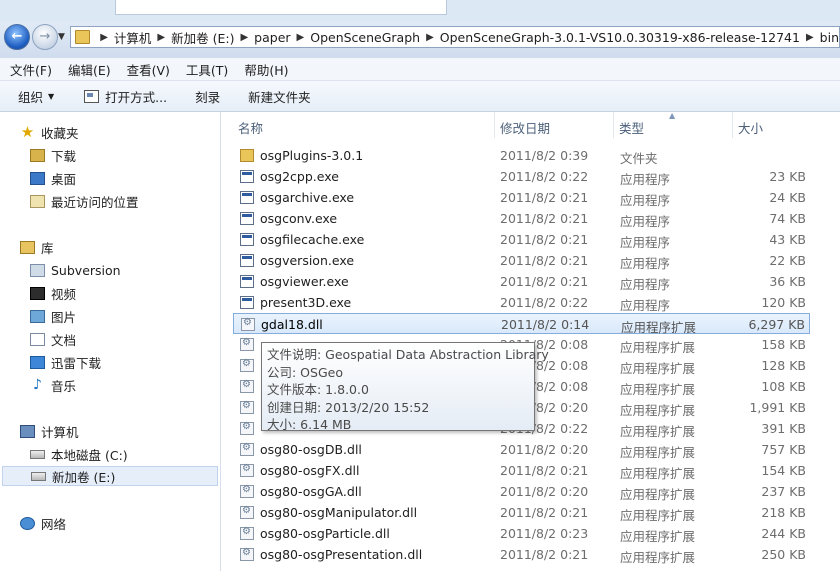  Describe the element at coordinates (420, 69) in the screenshot. I see `menu-bar: 文件(F) 编辑(E) 查看(V) 工具(T) 帮助(H)` at that location.